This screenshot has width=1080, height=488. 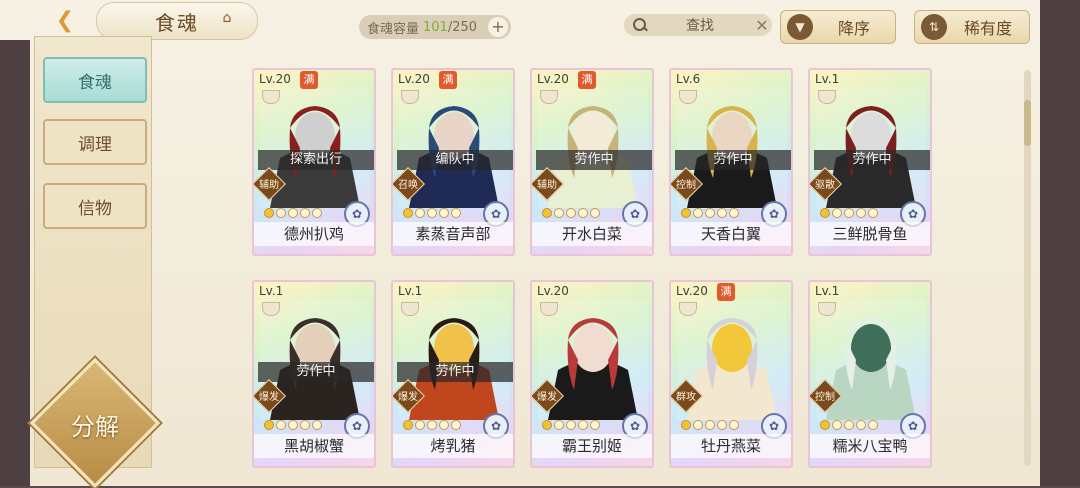 What do you see at coordinates (731, 234) in the screenshot?
I see `character-name: 天香白翼` at bounding box center [731, 234].